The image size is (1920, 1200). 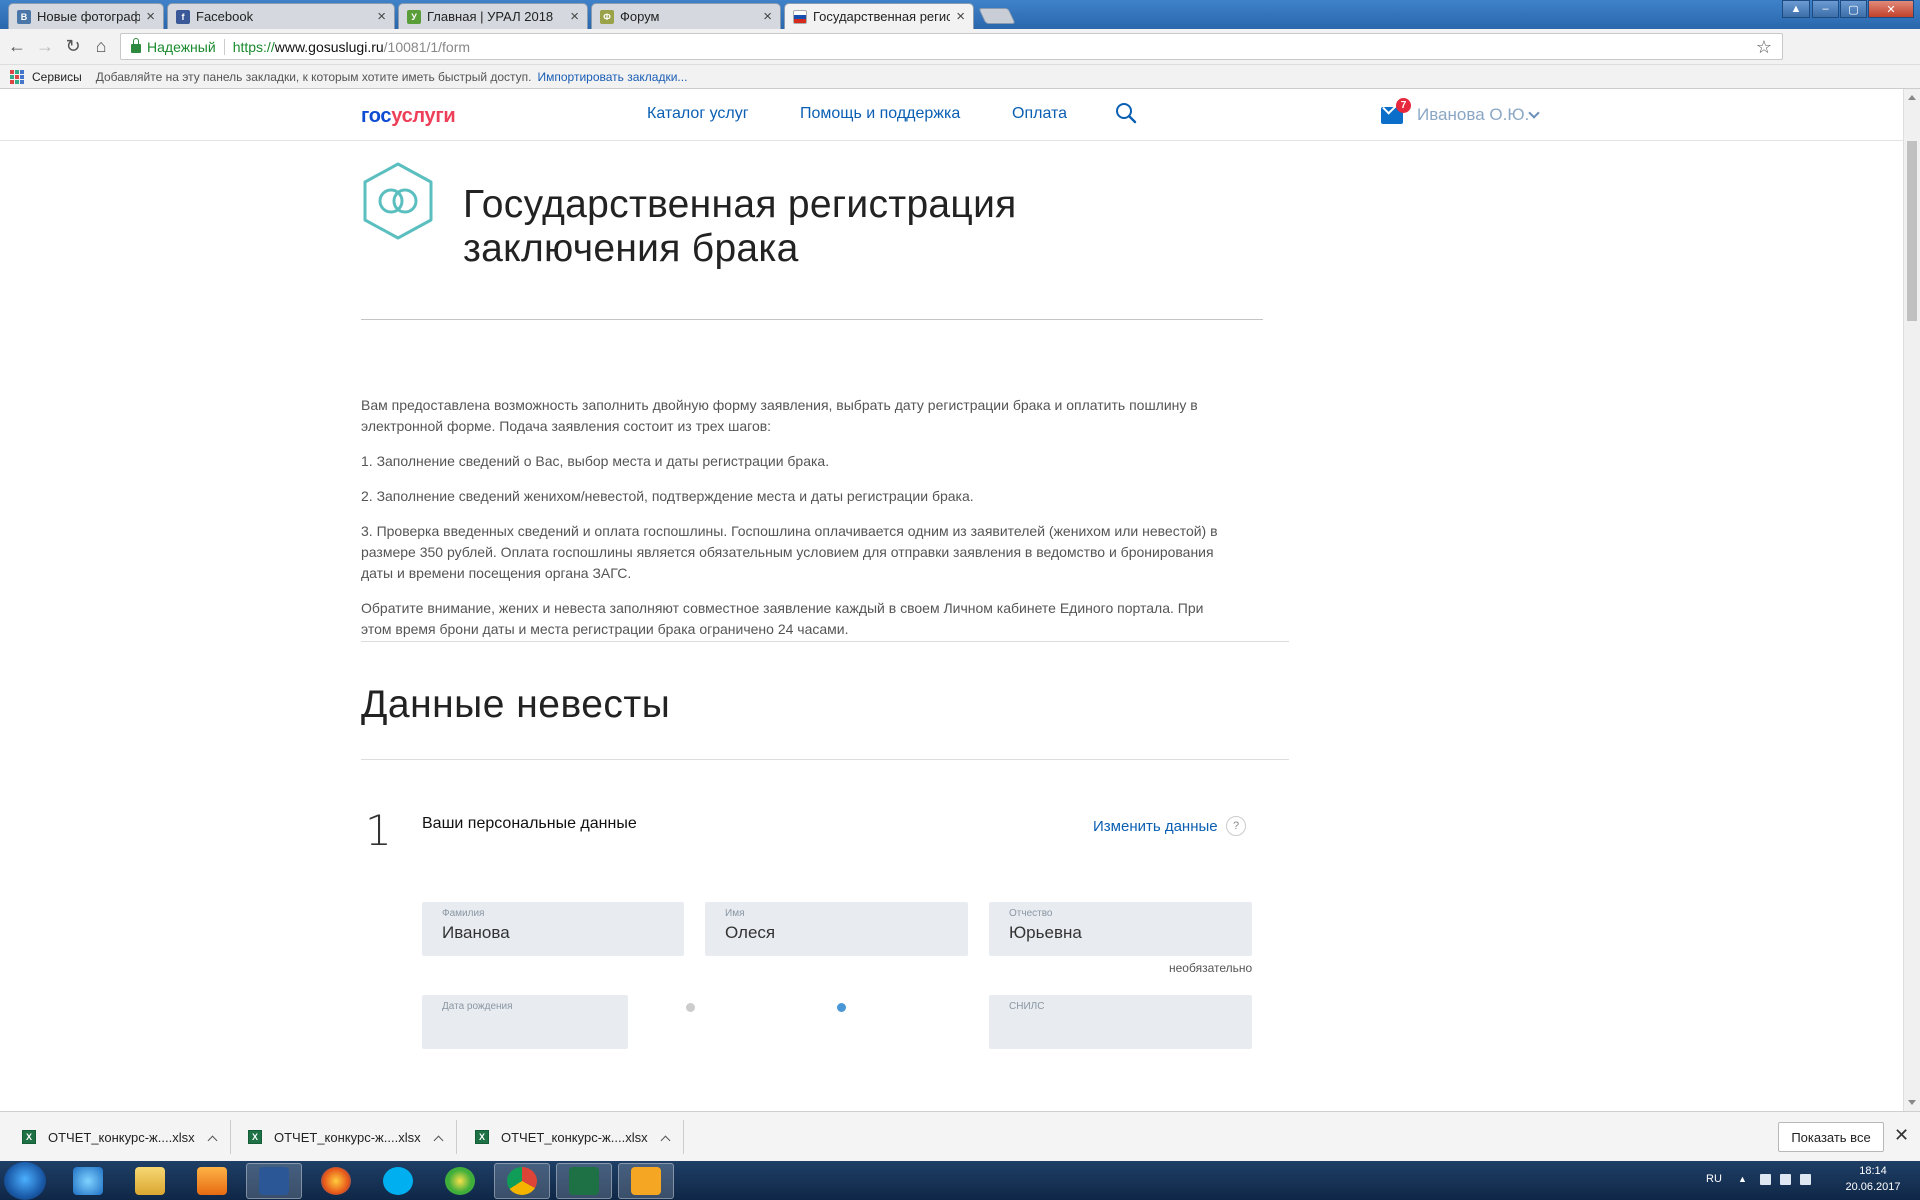 I want to click on maximize-button: ▢, so click(x=1853, y=9).